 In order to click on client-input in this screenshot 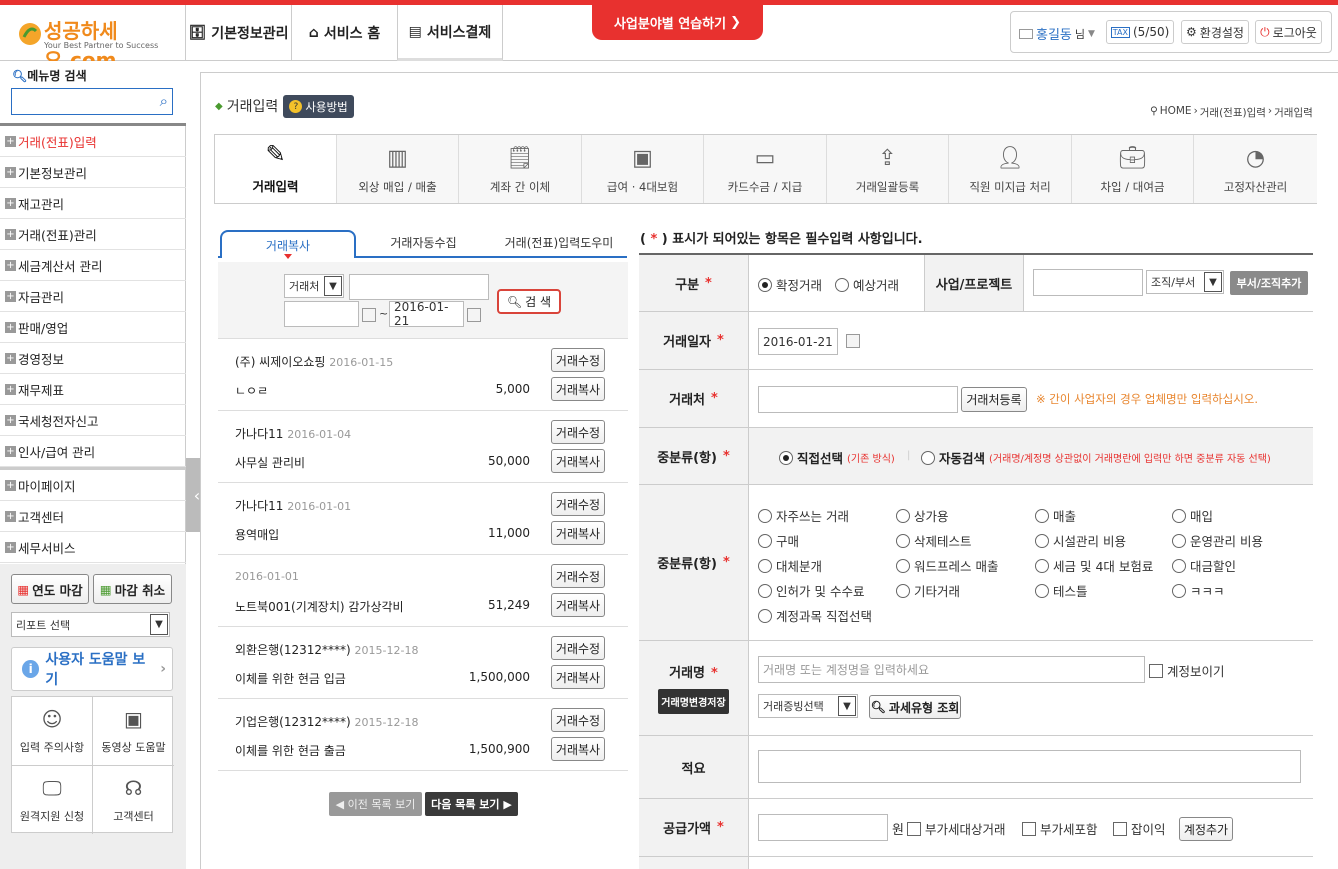, I will do `click(858, 399)`.